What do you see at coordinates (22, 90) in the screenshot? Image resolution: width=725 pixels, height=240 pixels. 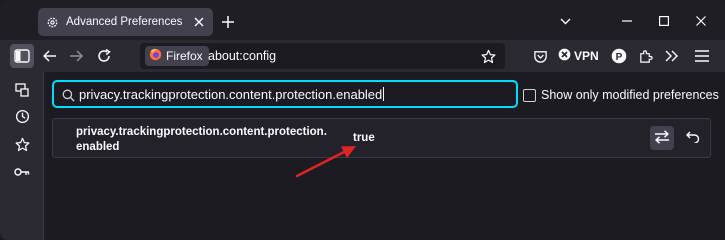 I see `synced-tabs-icon` at bounding box center [22, 90].